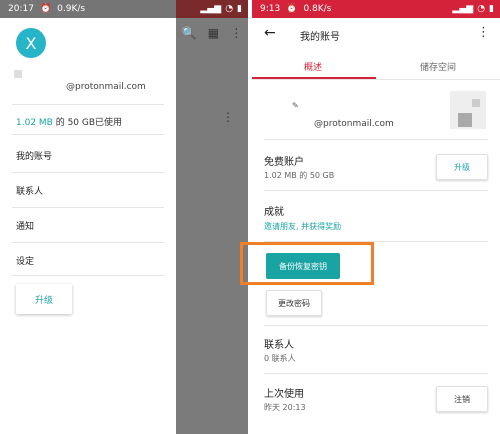 The height and width of the screenshot is (434, 500). What do you see at coordinates (21, 9) in the screenshot?
I see `status-time: 20:17` at bounding box center [21, 9].